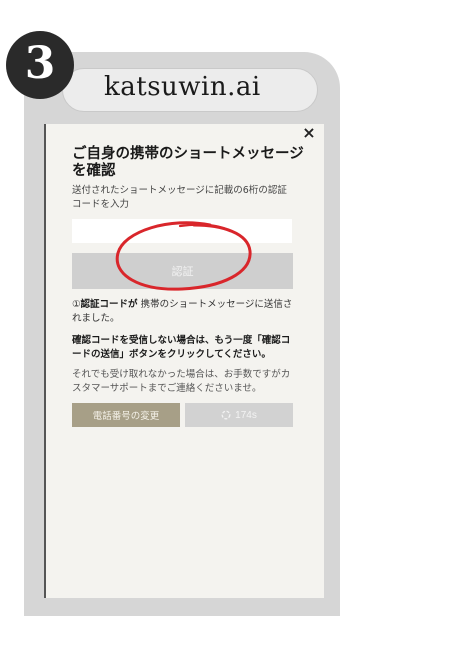 The height and width of the screenshot is (650, 450). I want to click on change-phone-button: 電話番号の変更, so click(126, 415).